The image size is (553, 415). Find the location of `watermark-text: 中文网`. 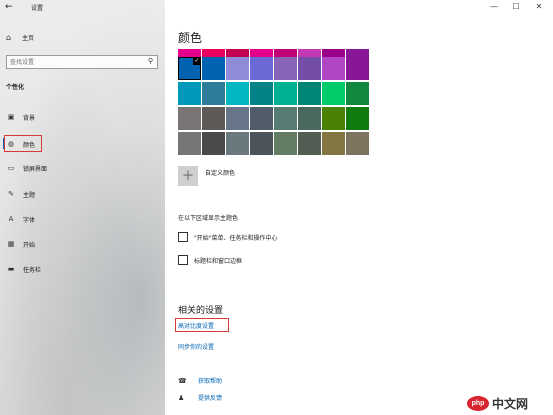

watermark-text: 中文网 is located at coordinates (510, 403).